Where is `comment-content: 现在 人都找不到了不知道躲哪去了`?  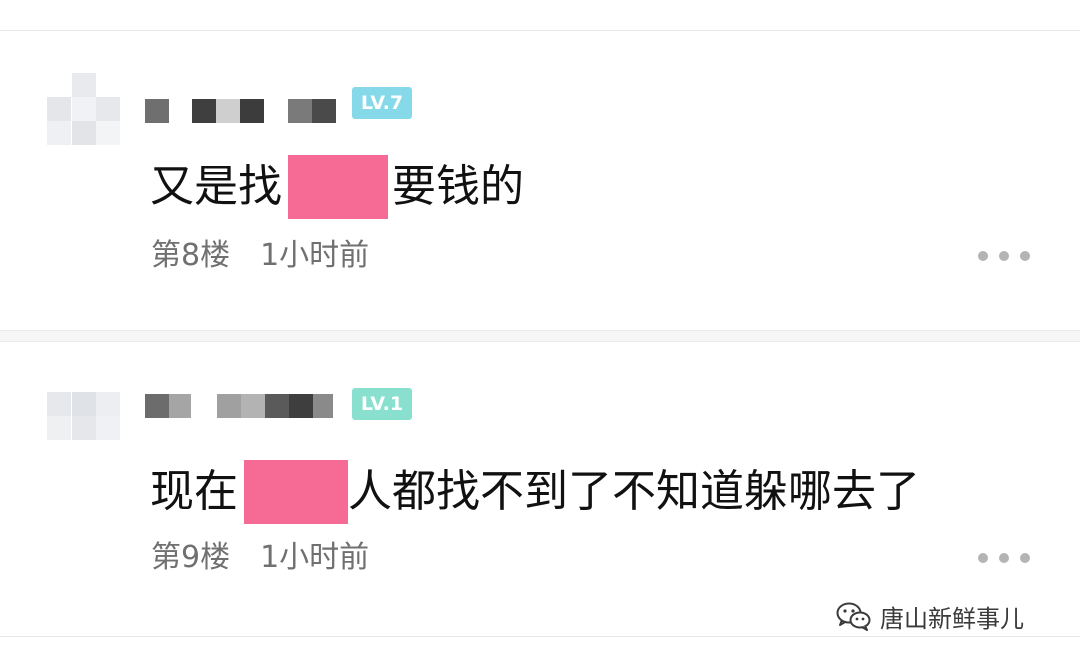 comment-content: 现在 人都找不到了不知道躲哪去了 is located at coordinates (535, 492).